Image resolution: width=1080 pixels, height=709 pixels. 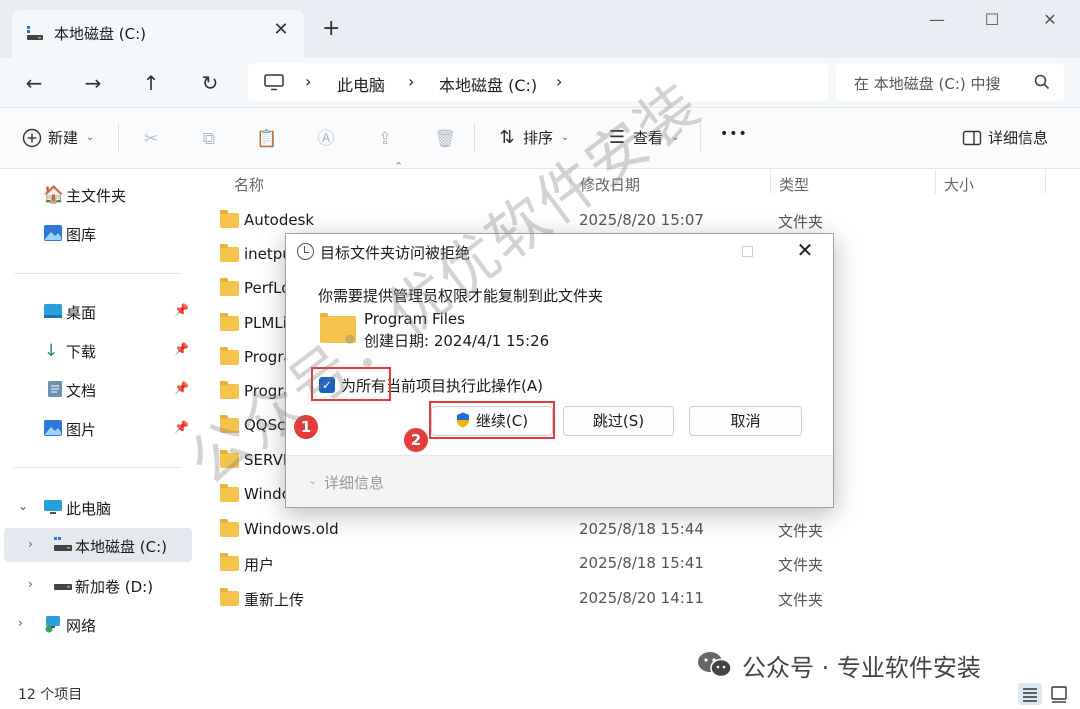 I want to click on table-row: Autodesk 2025/8/20 15:07 文件夹, so click(x=625, y=220).